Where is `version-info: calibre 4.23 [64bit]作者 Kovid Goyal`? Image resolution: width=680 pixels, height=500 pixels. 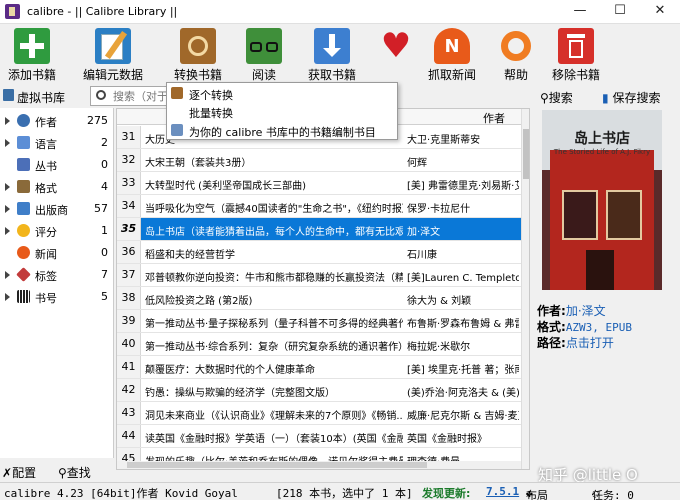
version-info: calibre 4.23 [64bit]作者 Kovid Goyal is located at coordinates (121, 493).